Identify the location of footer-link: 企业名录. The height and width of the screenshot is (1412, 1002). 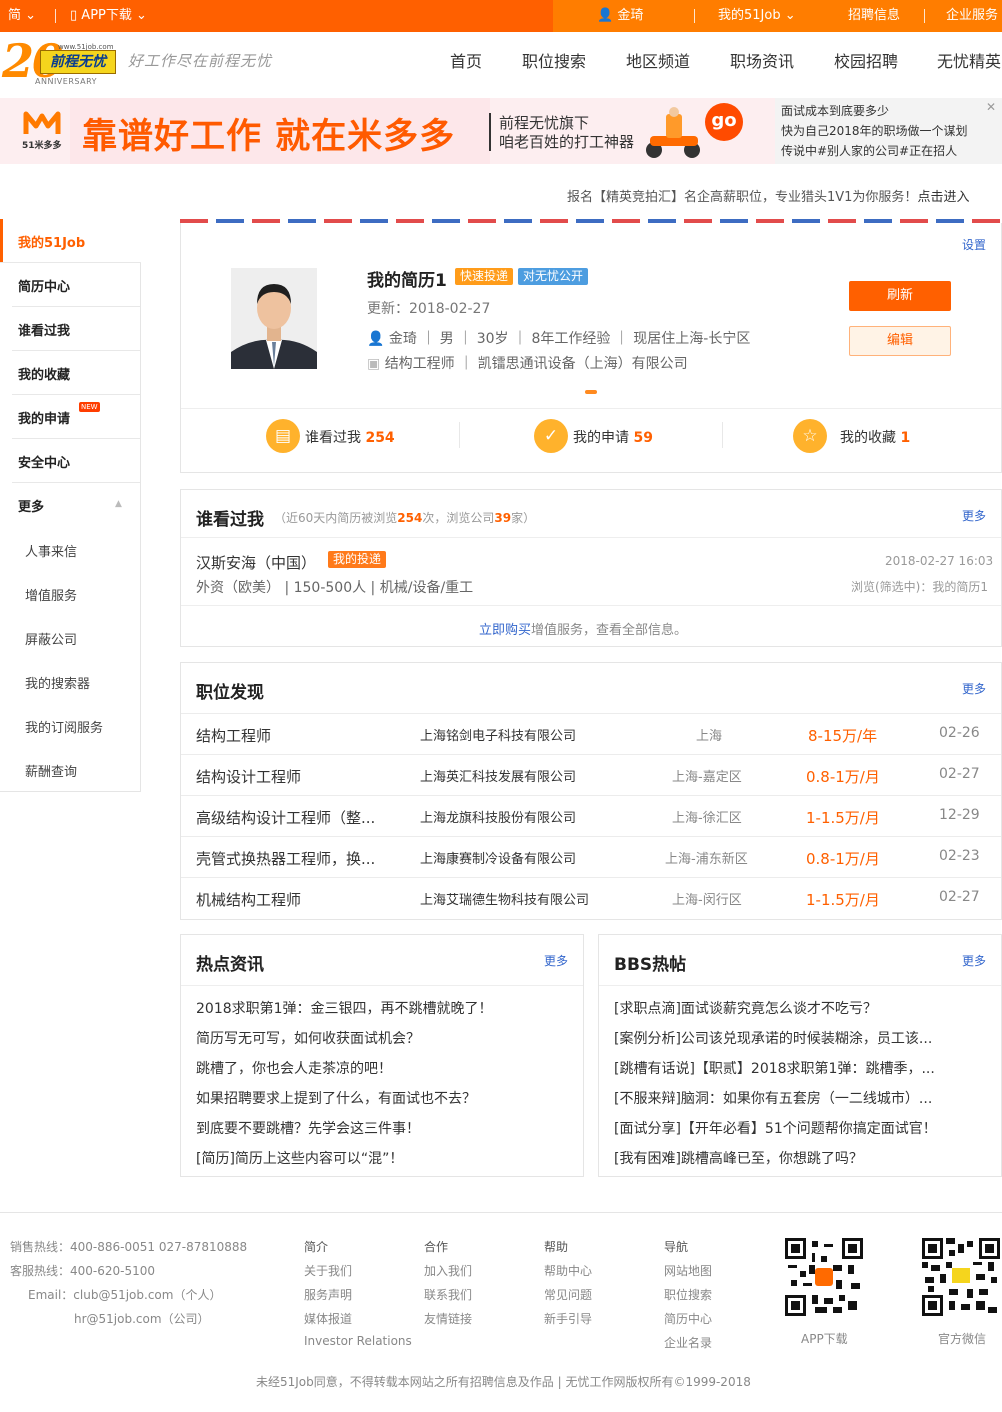
(688, 1342).